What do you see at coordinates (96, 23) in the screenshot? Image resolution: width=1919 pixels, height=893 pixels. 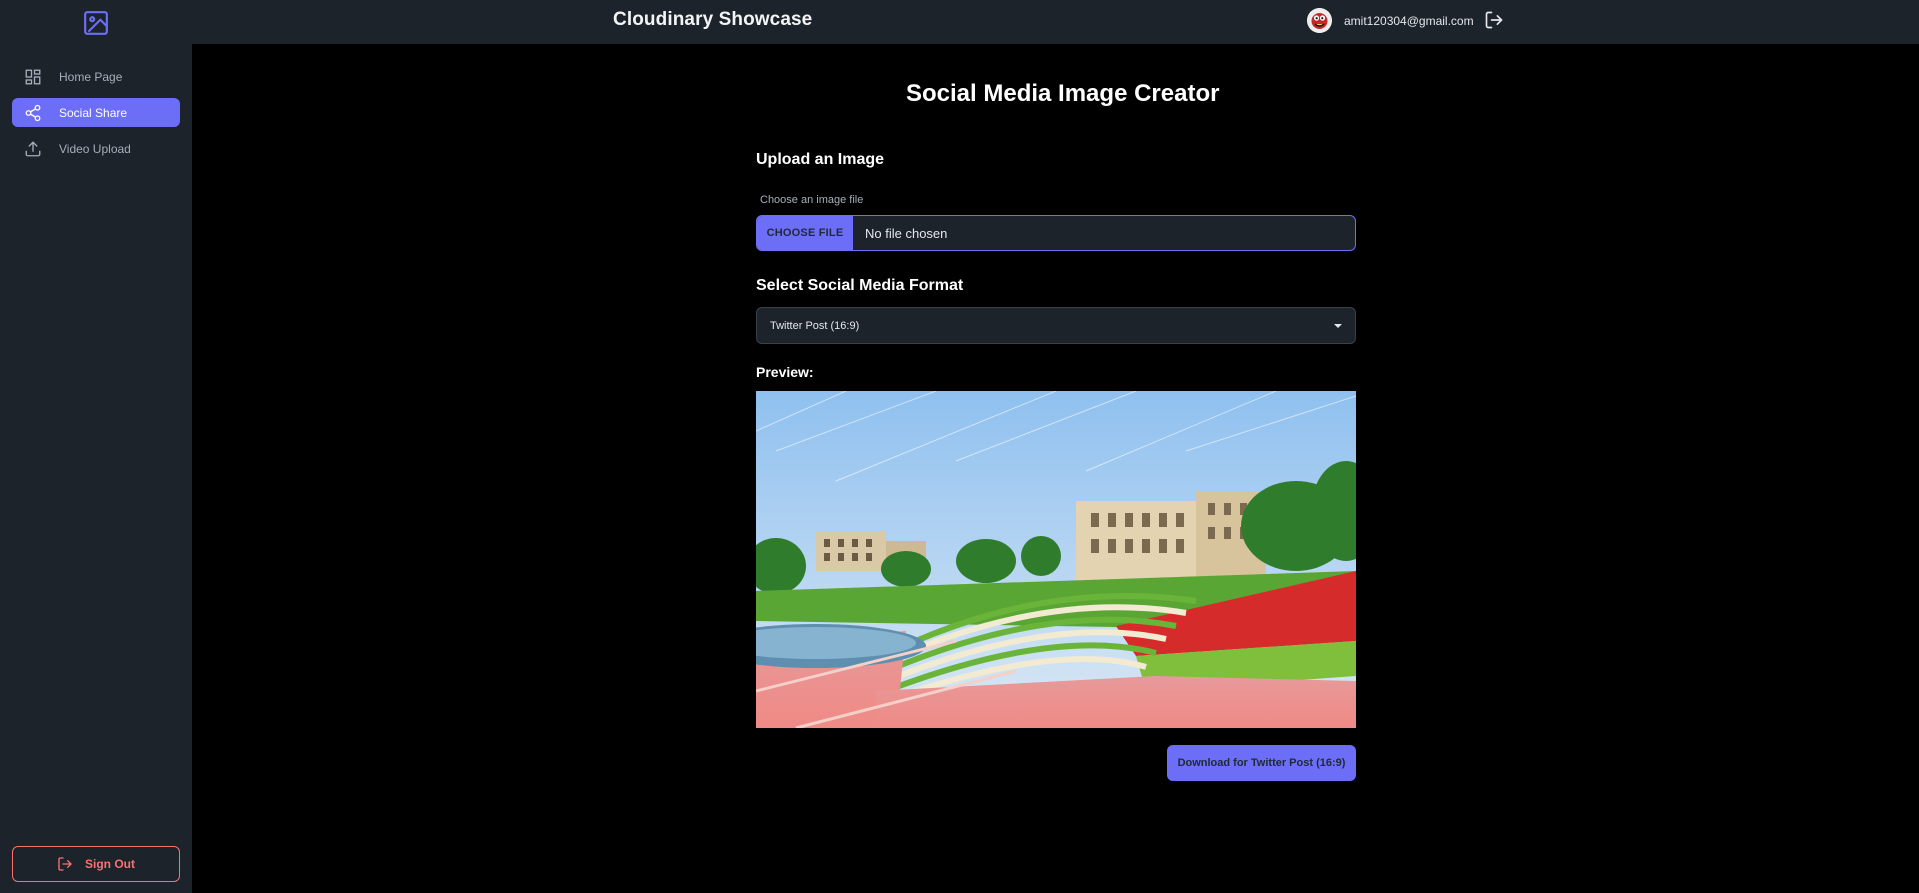 I see `image-icon` at bounding box center [96, 23].